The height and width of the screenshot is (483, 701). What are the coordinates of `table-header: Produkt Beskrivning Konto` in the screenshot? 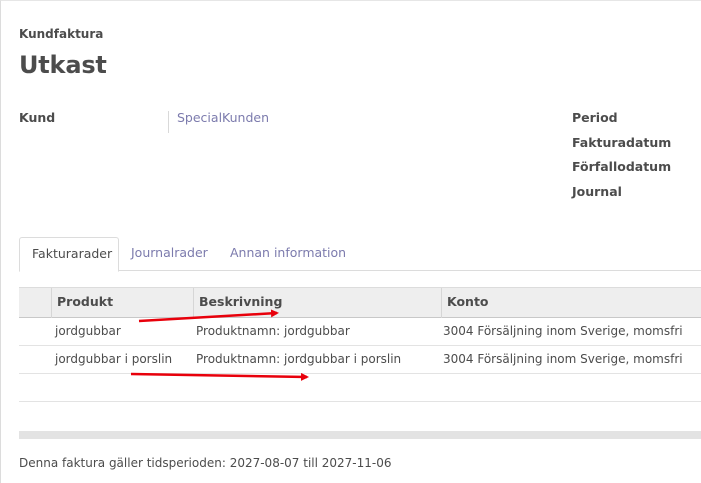 It's located at (360, 302).